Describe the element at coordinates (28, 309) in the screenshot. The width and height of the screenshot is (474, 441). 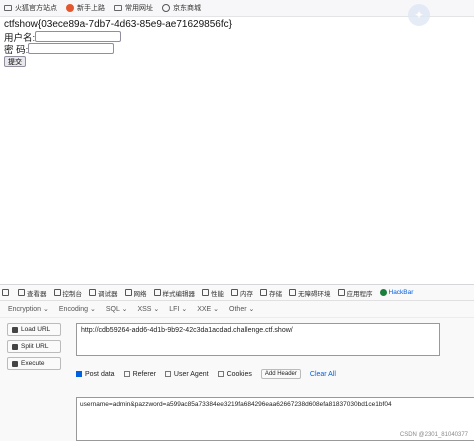
I see `menu-encryption: Encryption ⌄` at that location.